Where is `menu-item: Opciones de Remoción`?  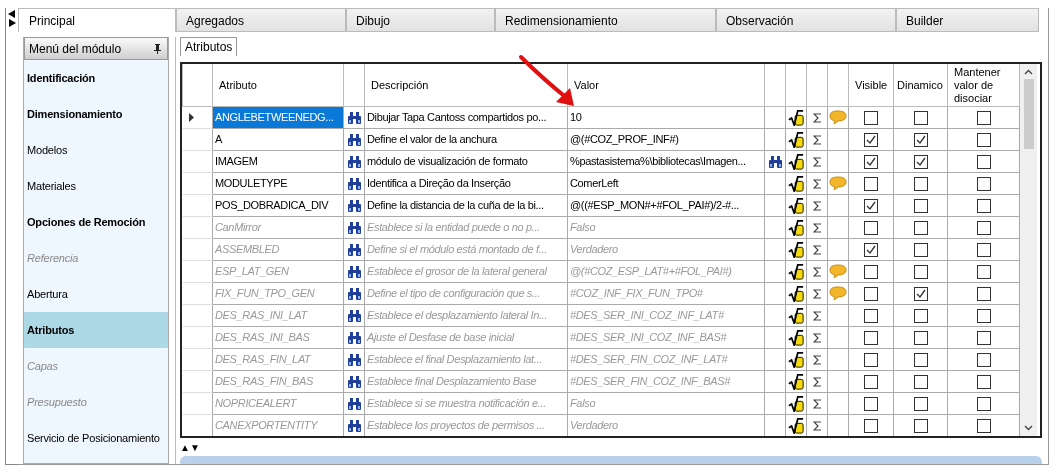 menu-item: Opciones de Remoción is located at coordinates (96, 222).